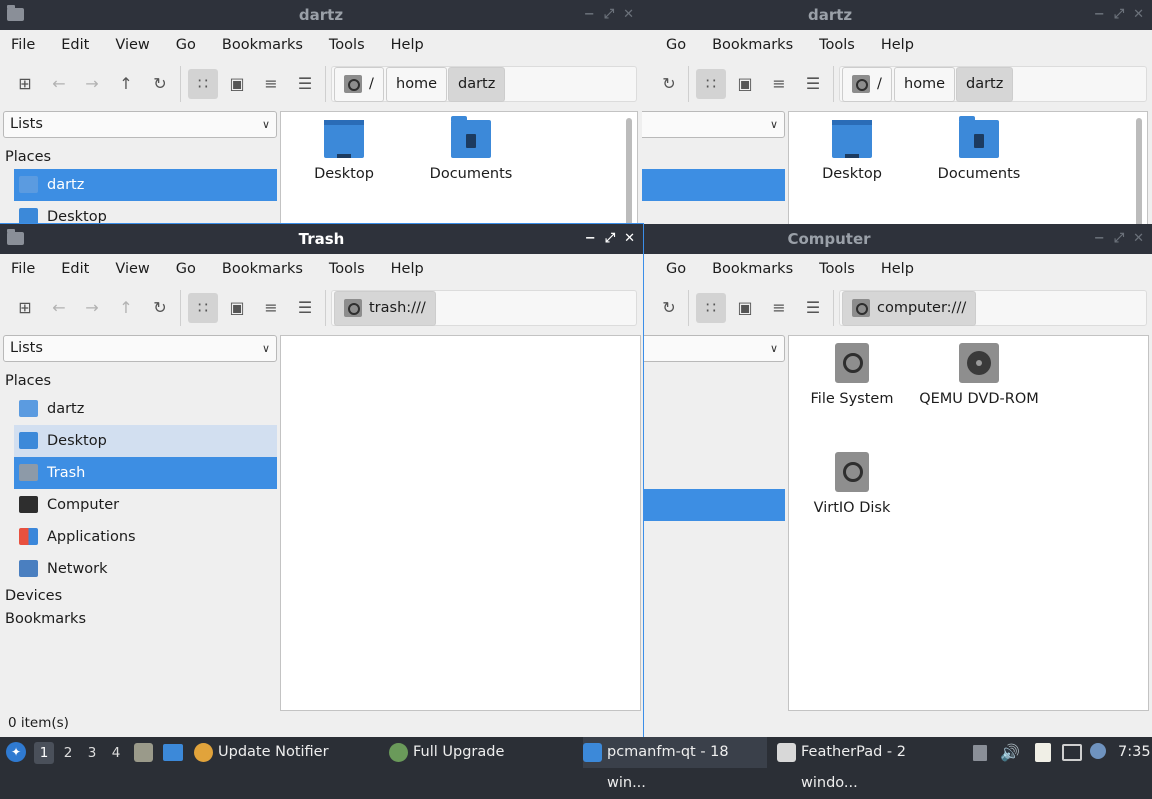 The width and height of the screenshot is (1152, 799). I want to click on sidebar-item-computer, so click(713, 505).